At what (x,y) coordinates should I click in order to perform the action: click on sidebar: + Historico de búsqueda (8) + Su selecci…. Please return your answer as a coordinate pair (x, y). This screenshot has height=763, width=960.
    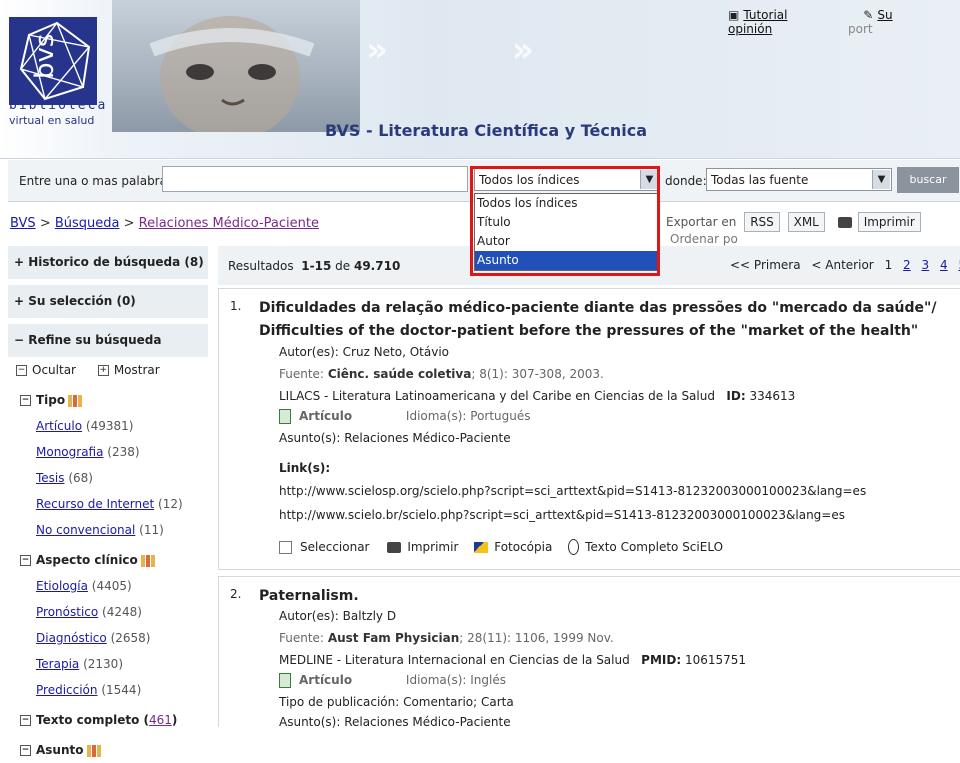
    Looking at the image, I should click on (108, 501).